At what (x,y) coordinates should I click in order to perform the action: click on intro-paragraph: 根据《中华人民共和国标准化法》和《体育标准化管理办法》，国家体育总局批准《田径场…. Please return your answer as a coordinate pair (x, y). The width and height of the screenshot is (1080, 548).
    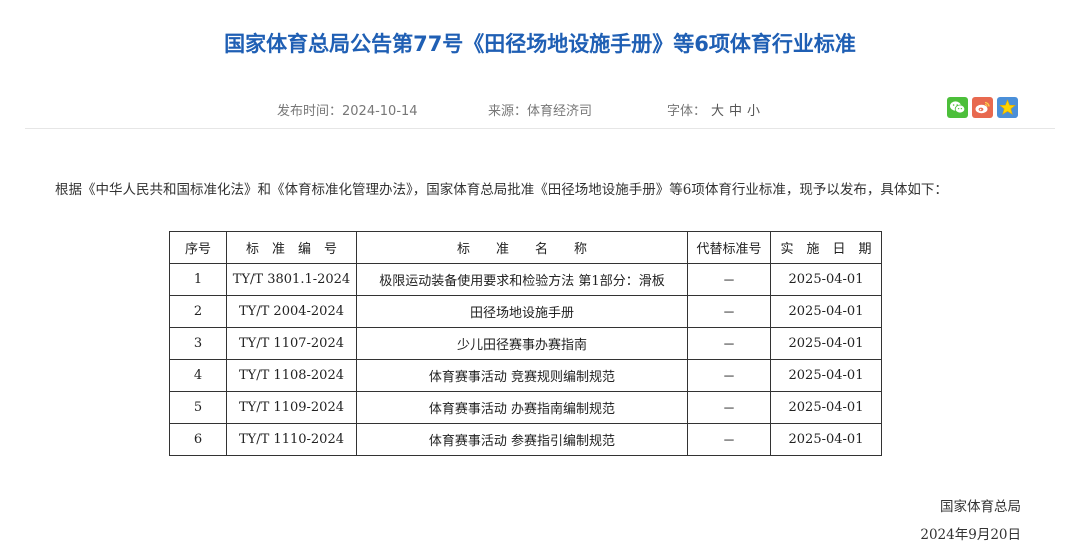
    Looking at the image, I should click on (501, 190).